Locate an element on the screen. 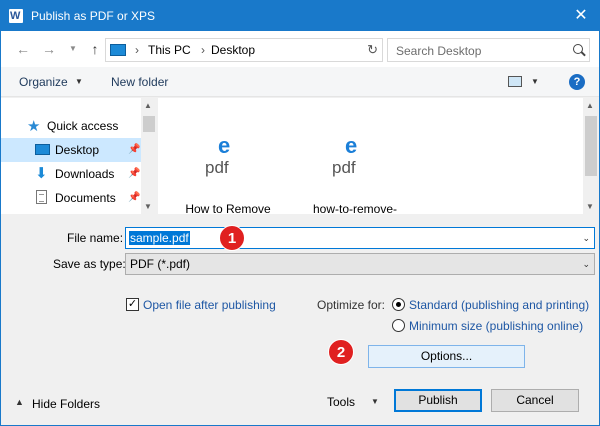  window-title: Publish as PDF or XPS is located at coordinates (93, 16).